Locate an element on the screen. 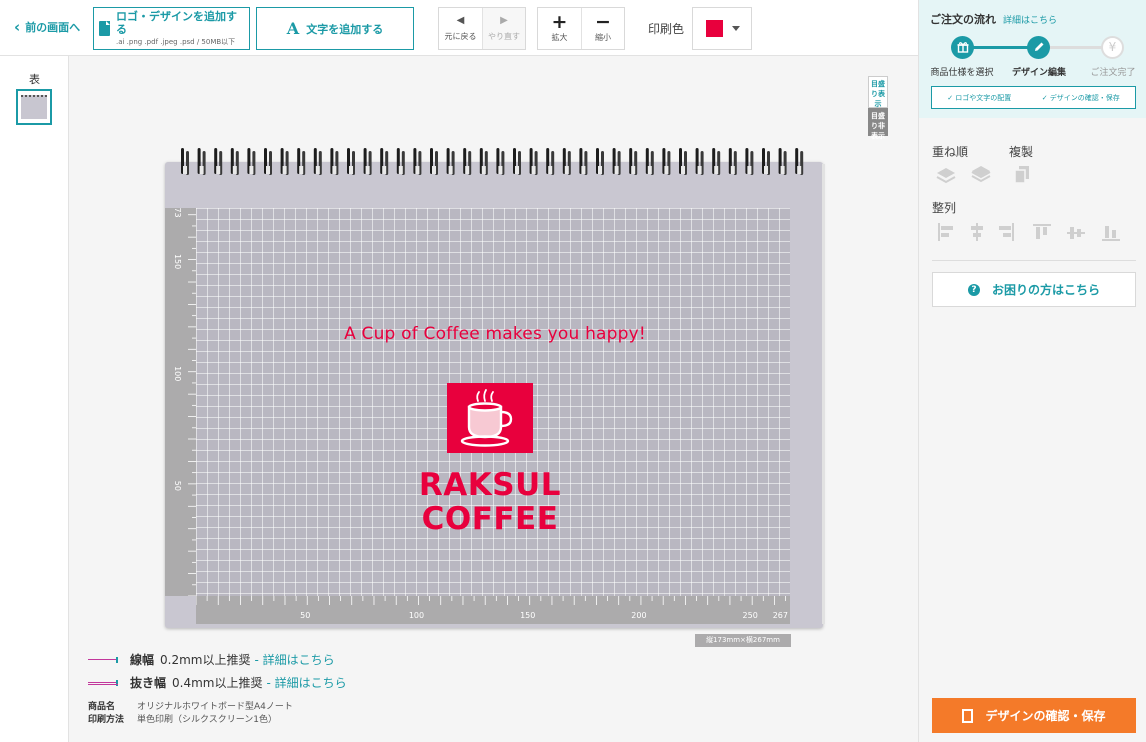  order-flow-details-link: 詳細はこちら is located at coordinates (1030, 19).